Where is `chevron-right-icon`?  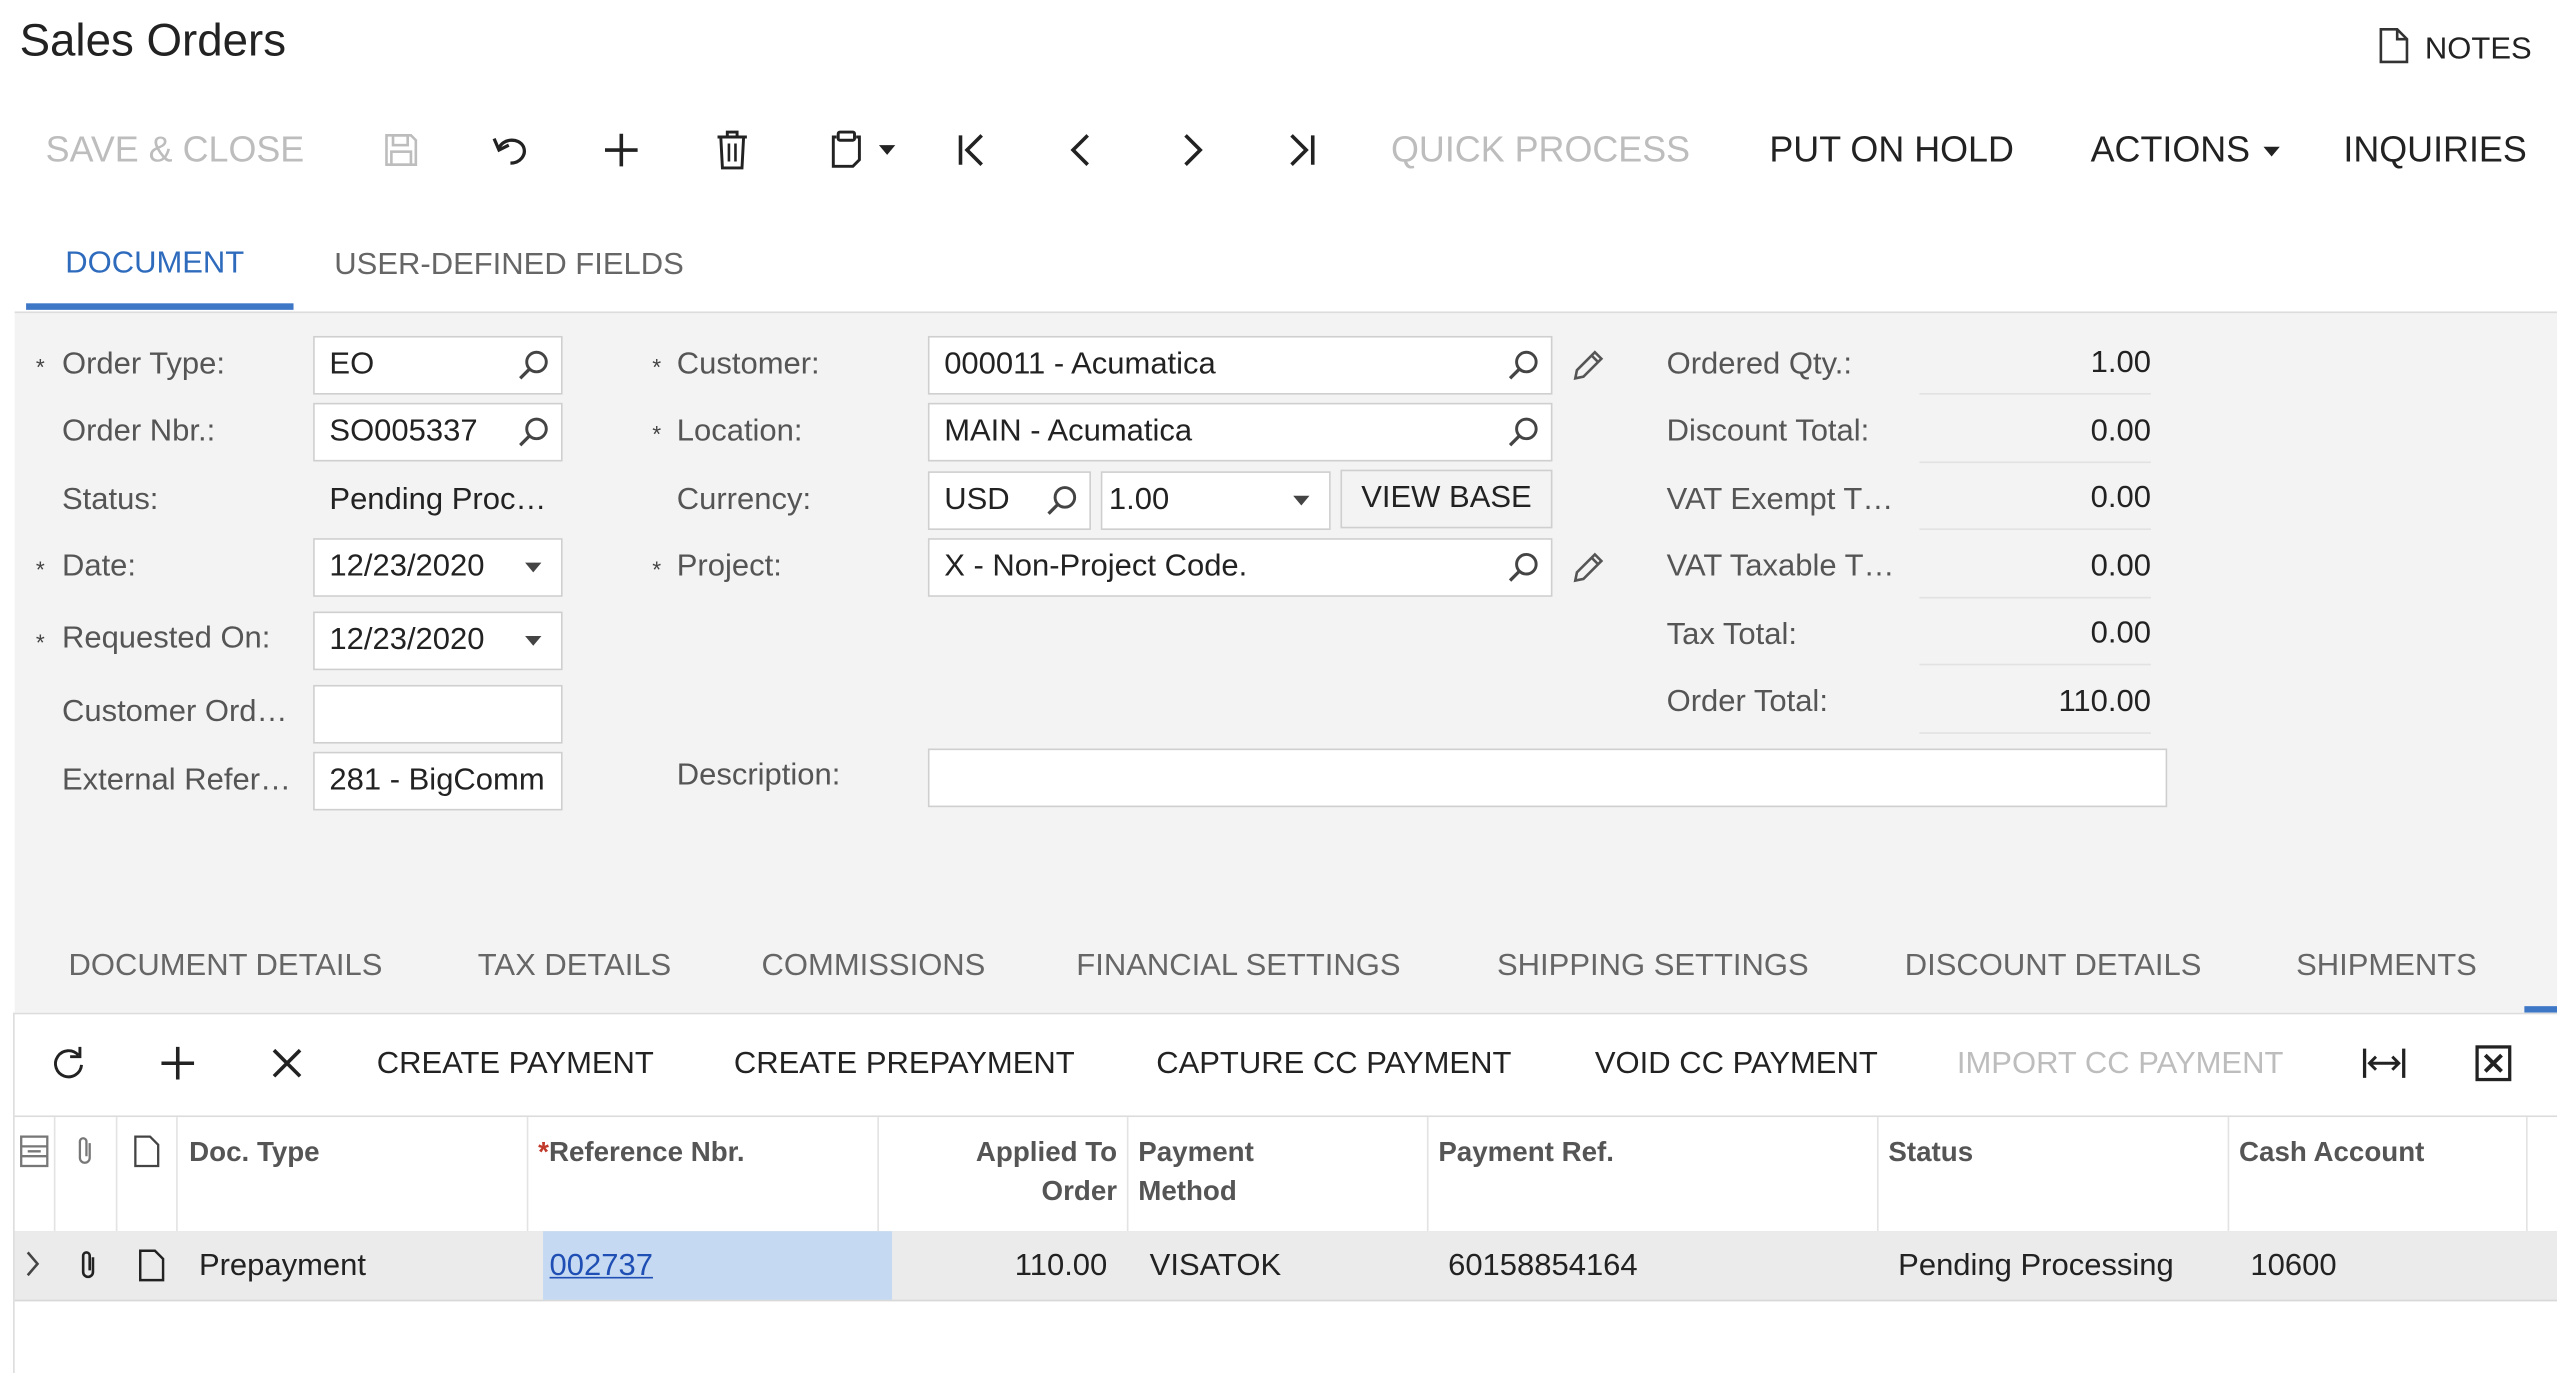 chevron-right-icon is located at coordinates (33, 1268).